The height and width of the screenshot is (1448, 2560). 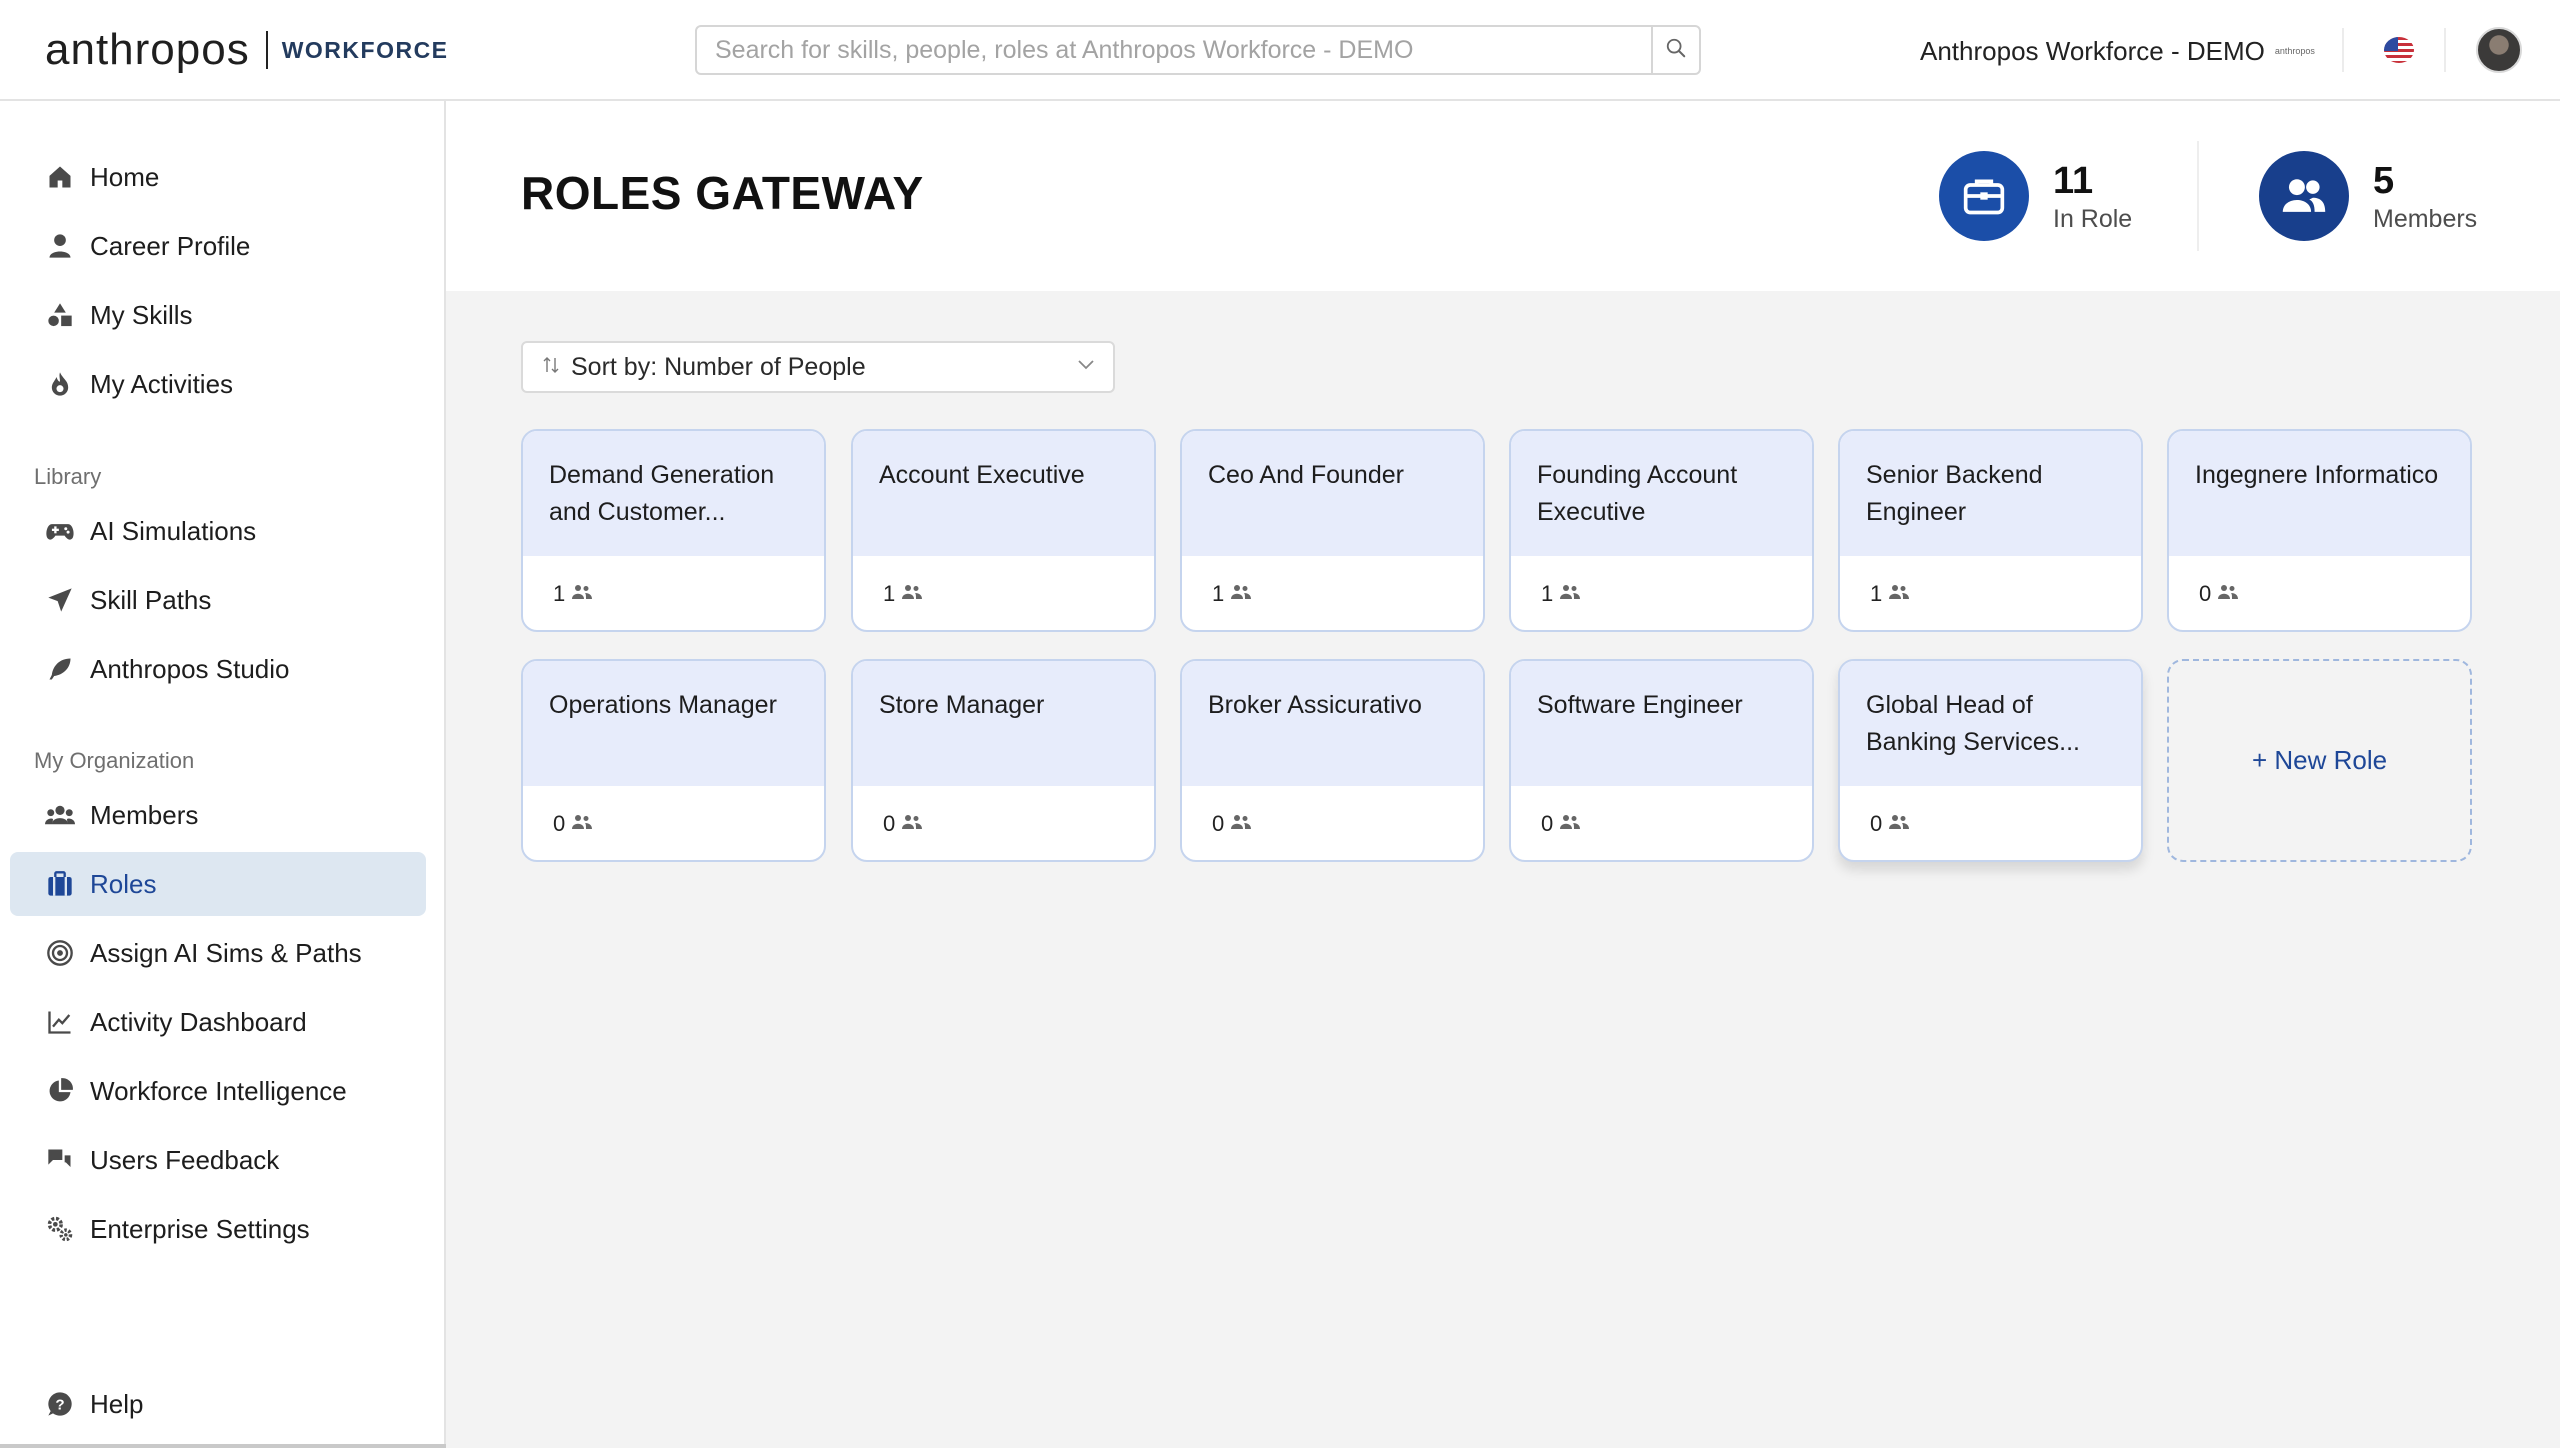 I want to click on target-icon, so click(x=60, y=953).